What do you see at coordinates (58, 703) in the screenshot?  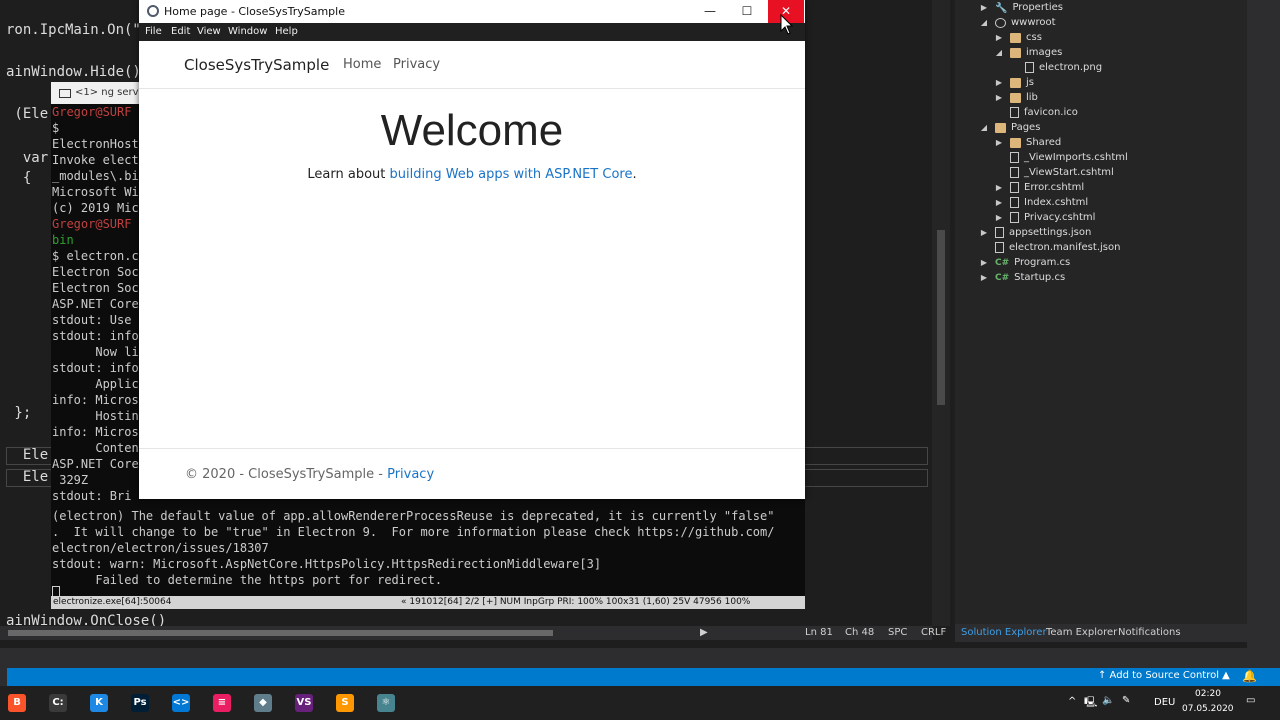 I see `console-app-icon: C:` at bounding box center [58, 703].